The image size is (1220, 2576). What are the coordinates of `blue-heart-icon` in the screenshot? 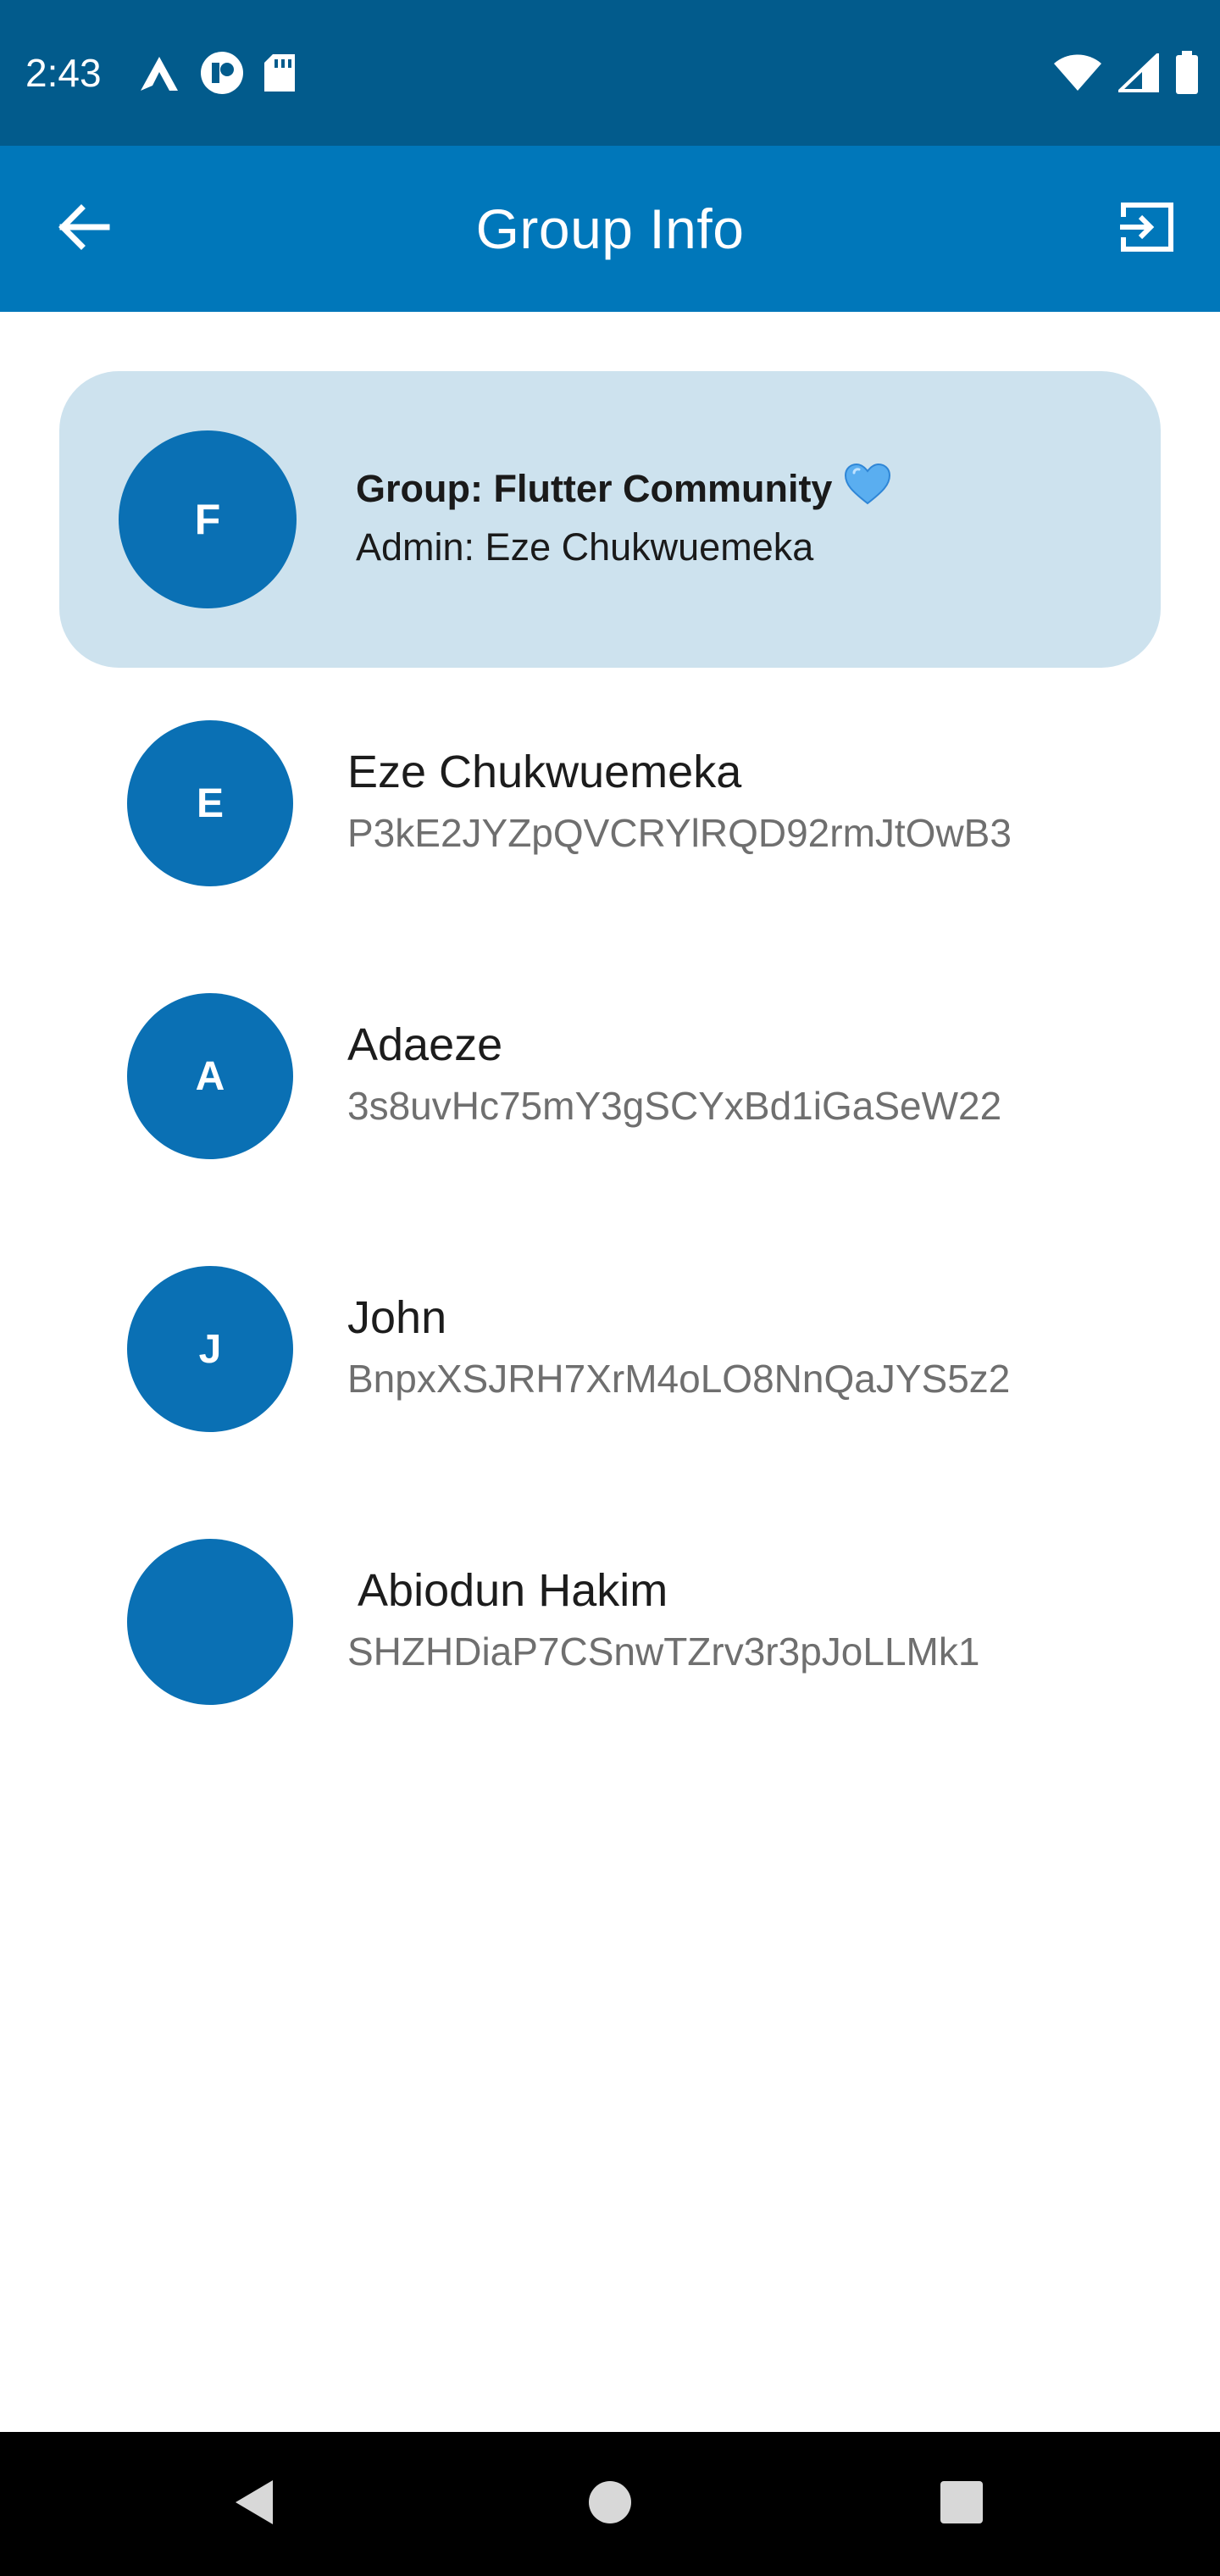 It's located at (867, 488).